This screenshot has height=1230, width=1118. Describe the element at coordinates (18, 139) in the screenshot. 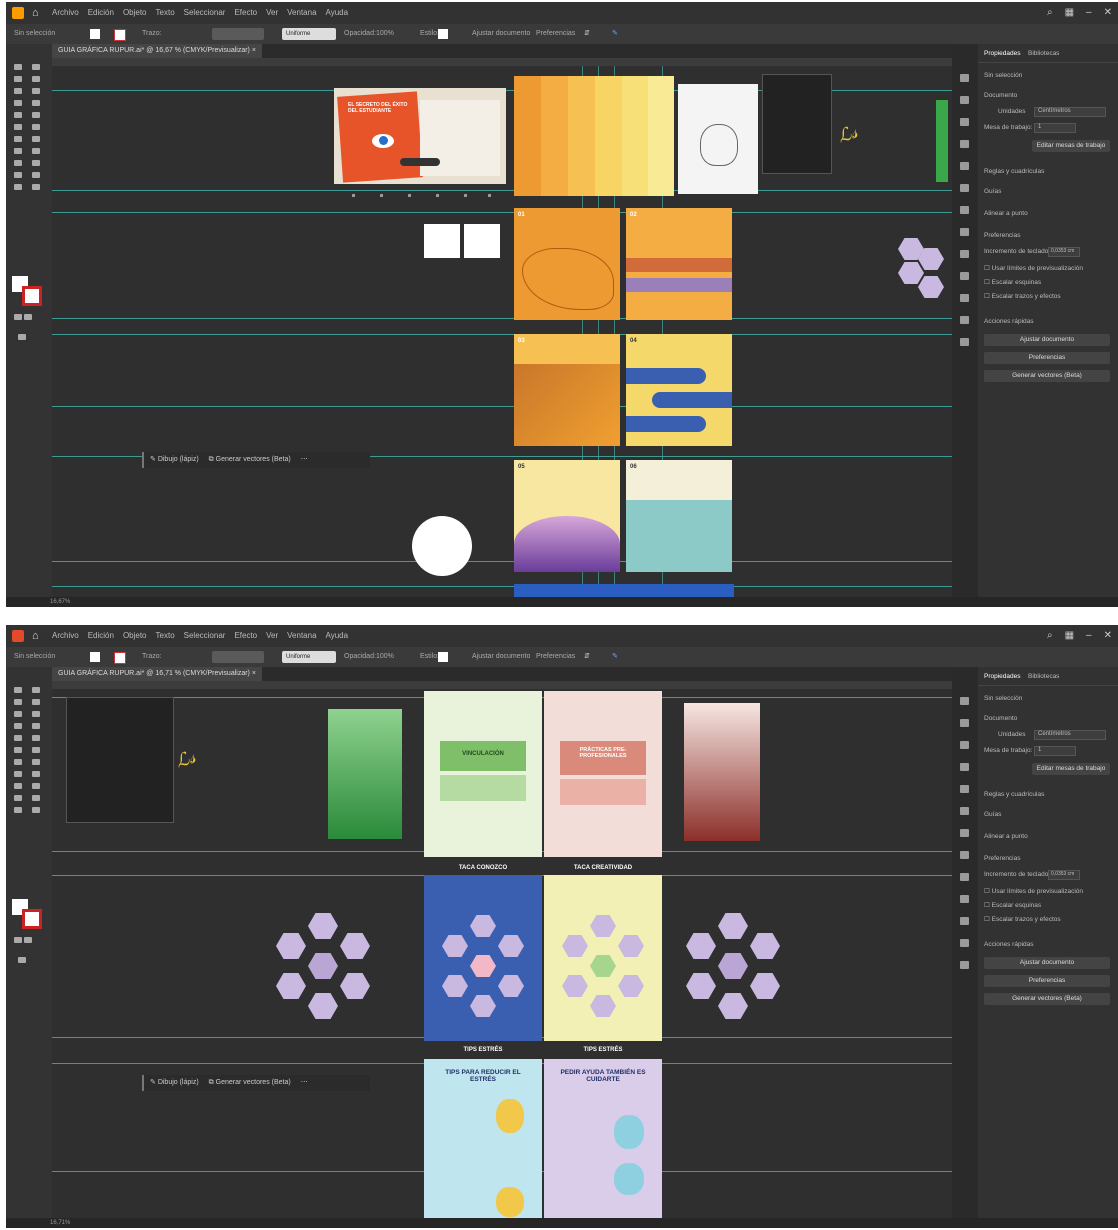

I see `width-tool-icon` at that location.